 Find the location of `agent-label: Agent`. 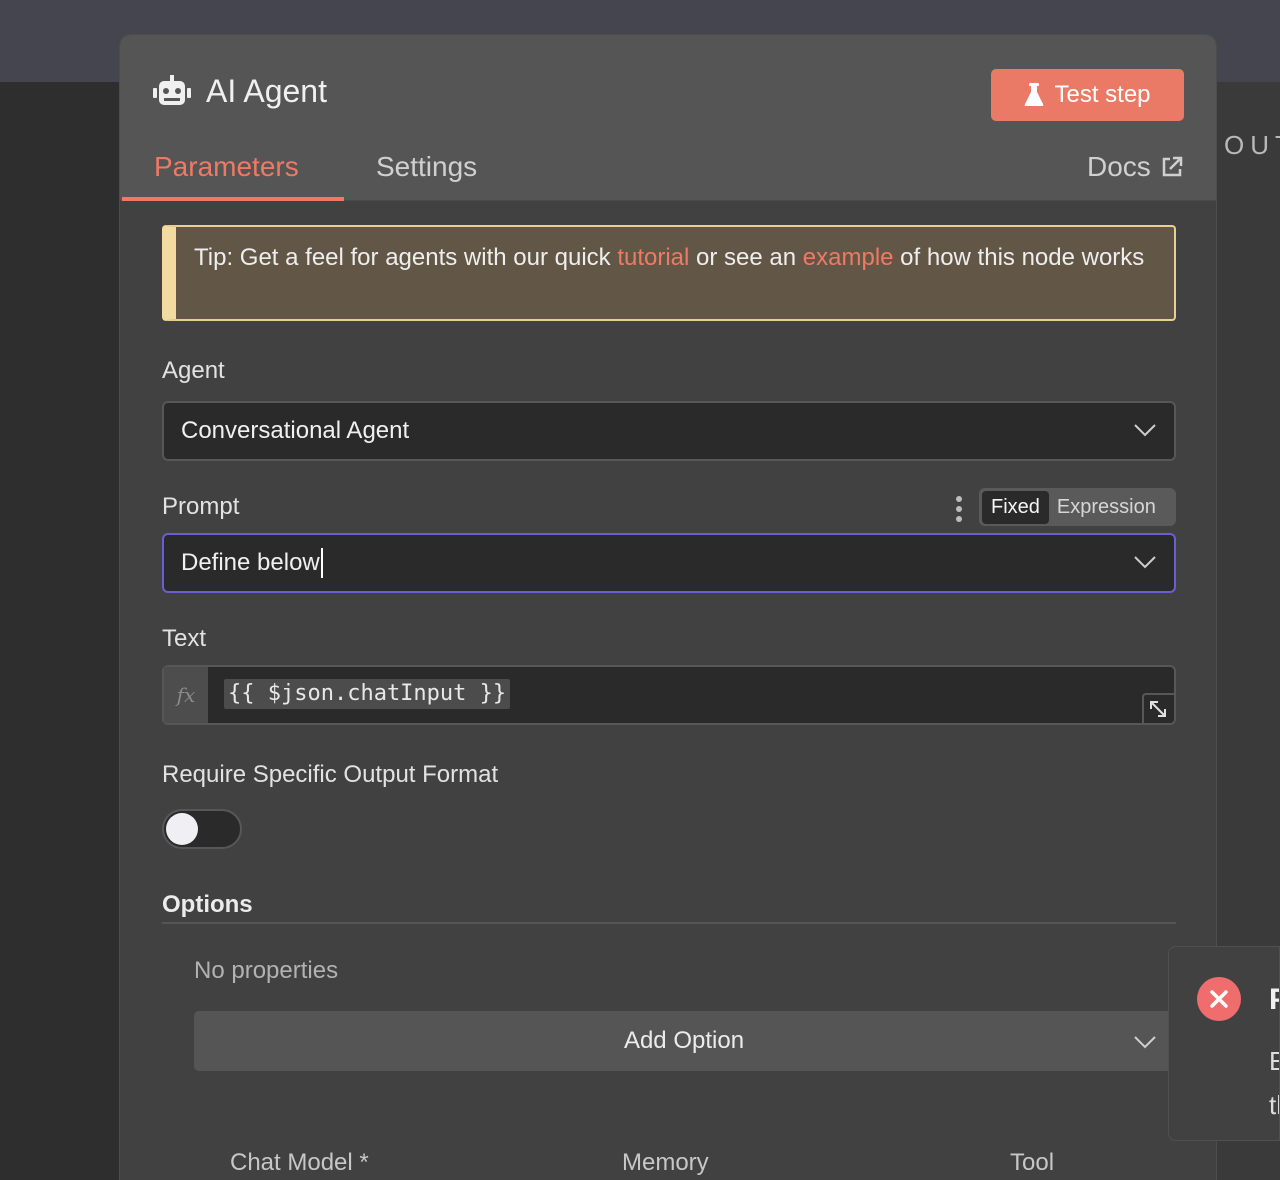

agent-label: Agent is located at coordinates (193, 370).